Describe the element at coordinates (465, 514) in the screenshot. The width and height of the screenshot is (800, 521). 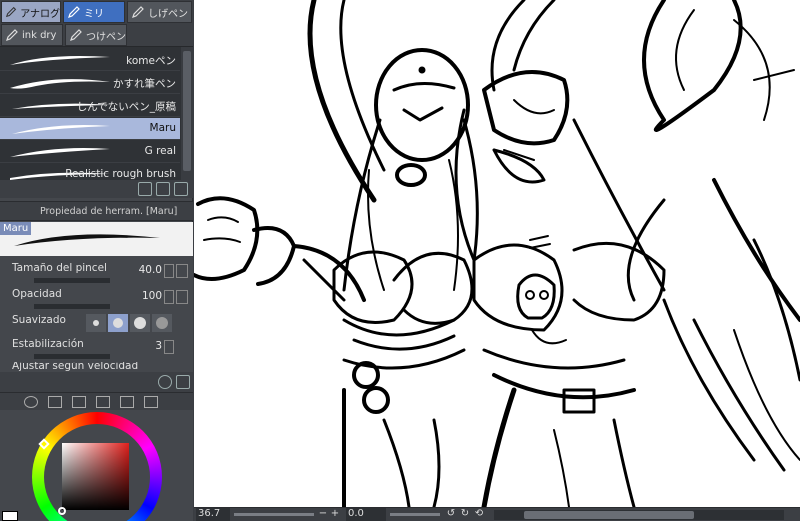
I see `rotate-right-icon: ↻` at that location.